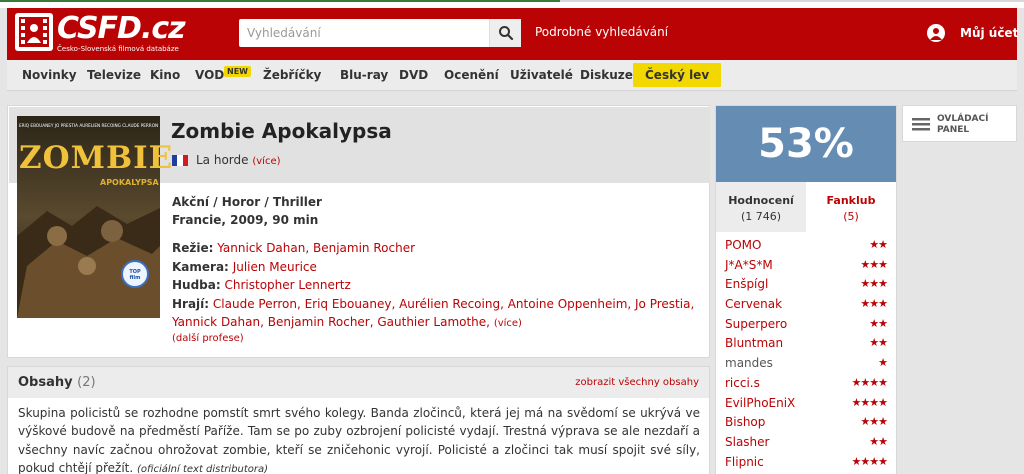 Image resolution: width=1024 pixels, height=474 pixels. Describe the element at coordinates (208, 338) in the screenshot. I see `more-professions-link: (další profese)` at that location.